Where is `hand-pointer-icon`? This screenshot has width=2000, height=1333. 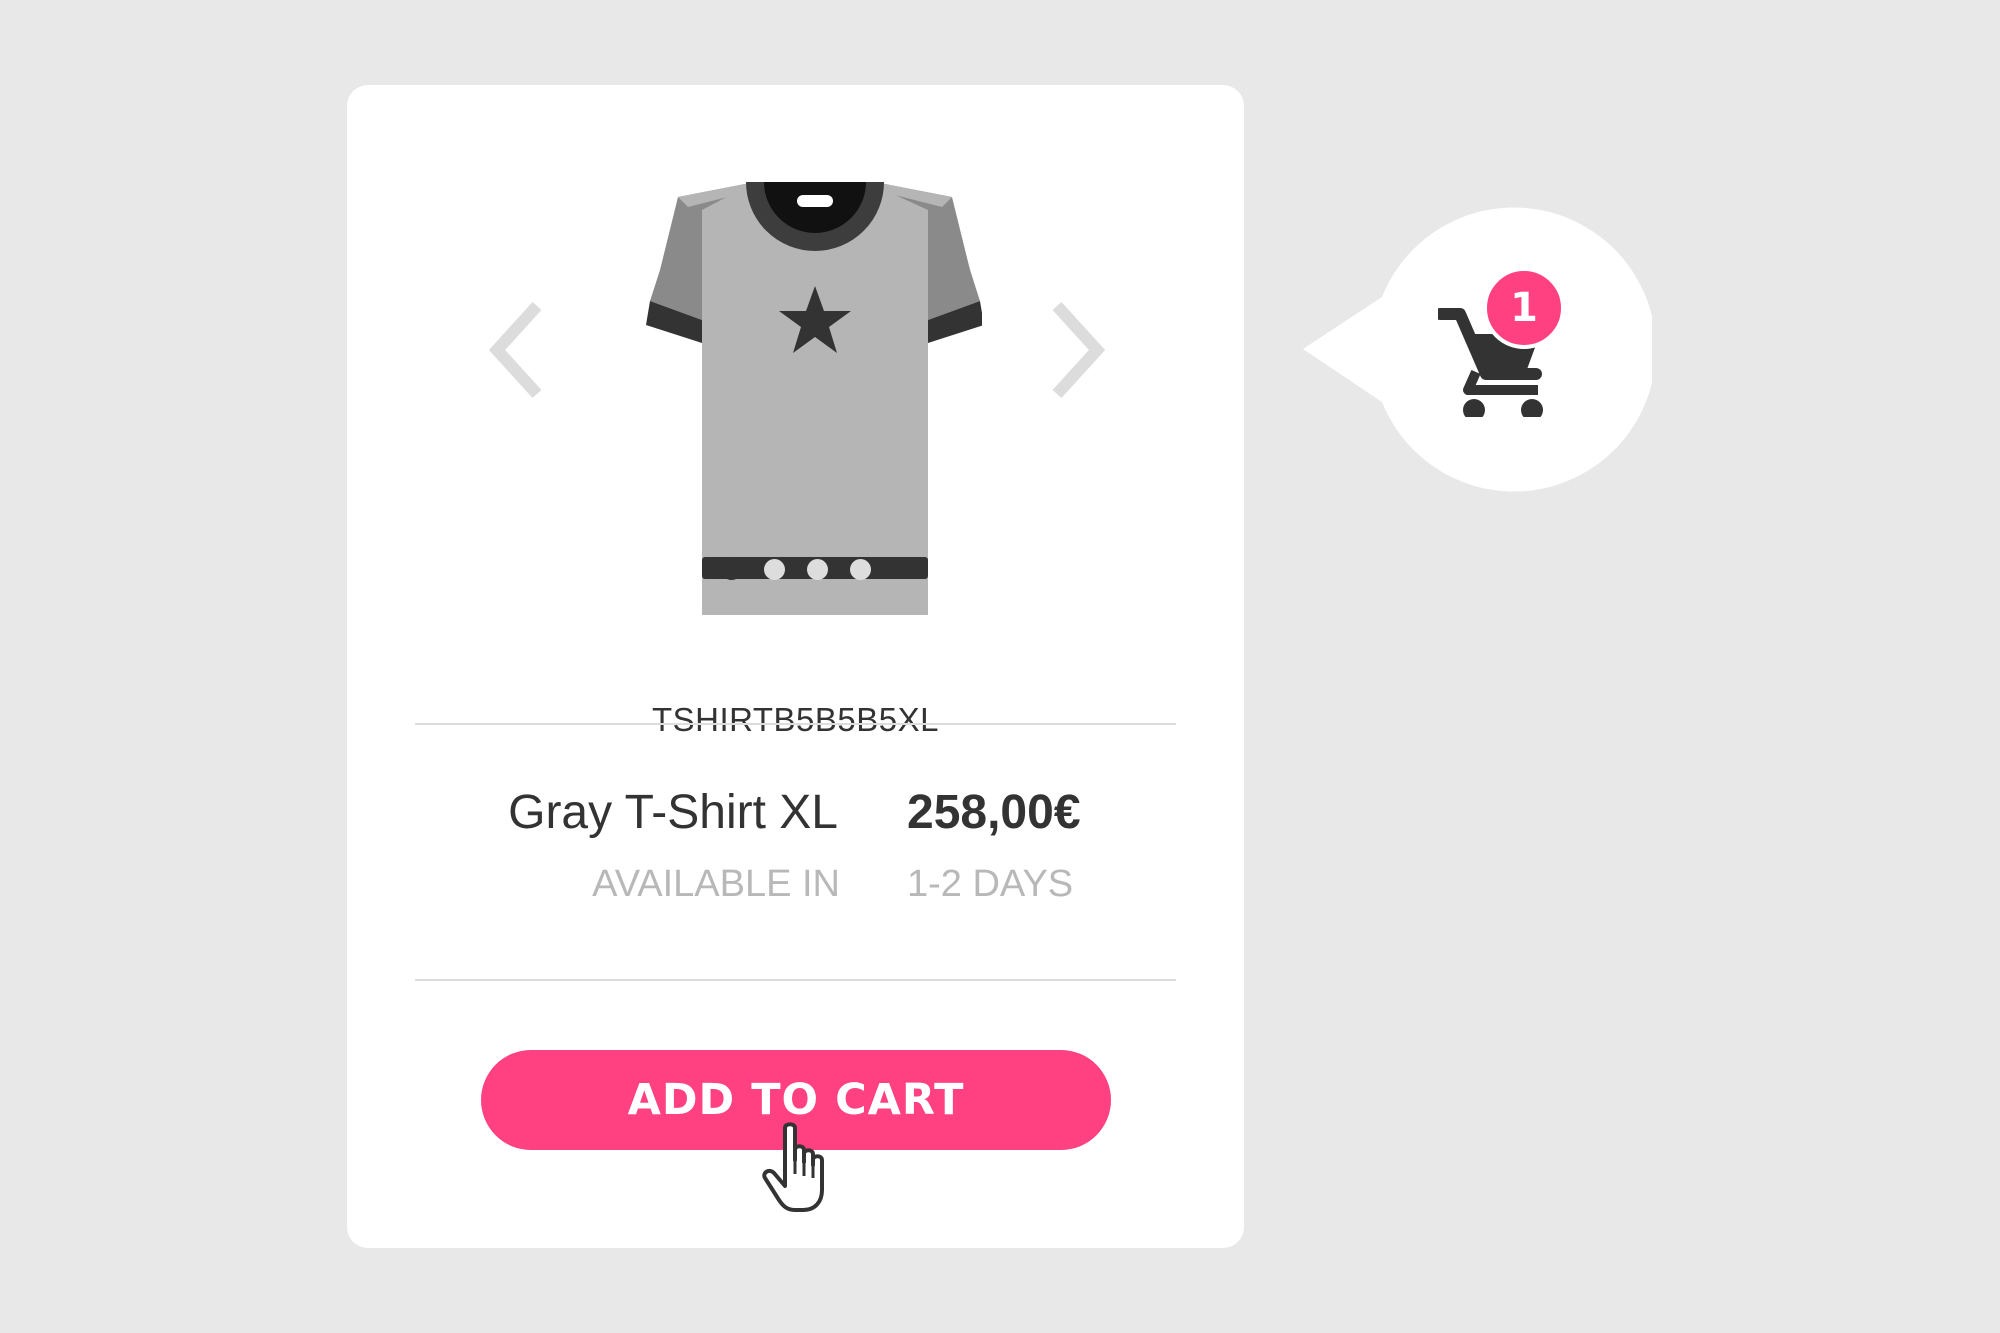 hand-pointer-icon is located at coordinates (799, 1167).